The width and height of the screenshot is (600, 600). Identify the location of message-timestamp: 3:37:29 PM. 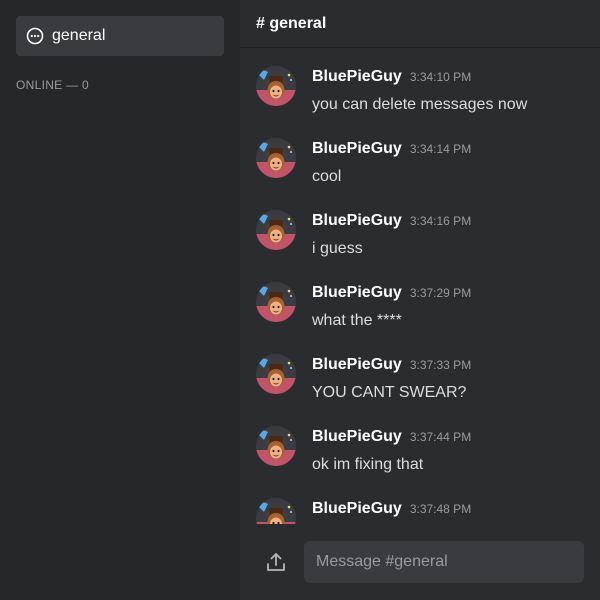
(440, 293).